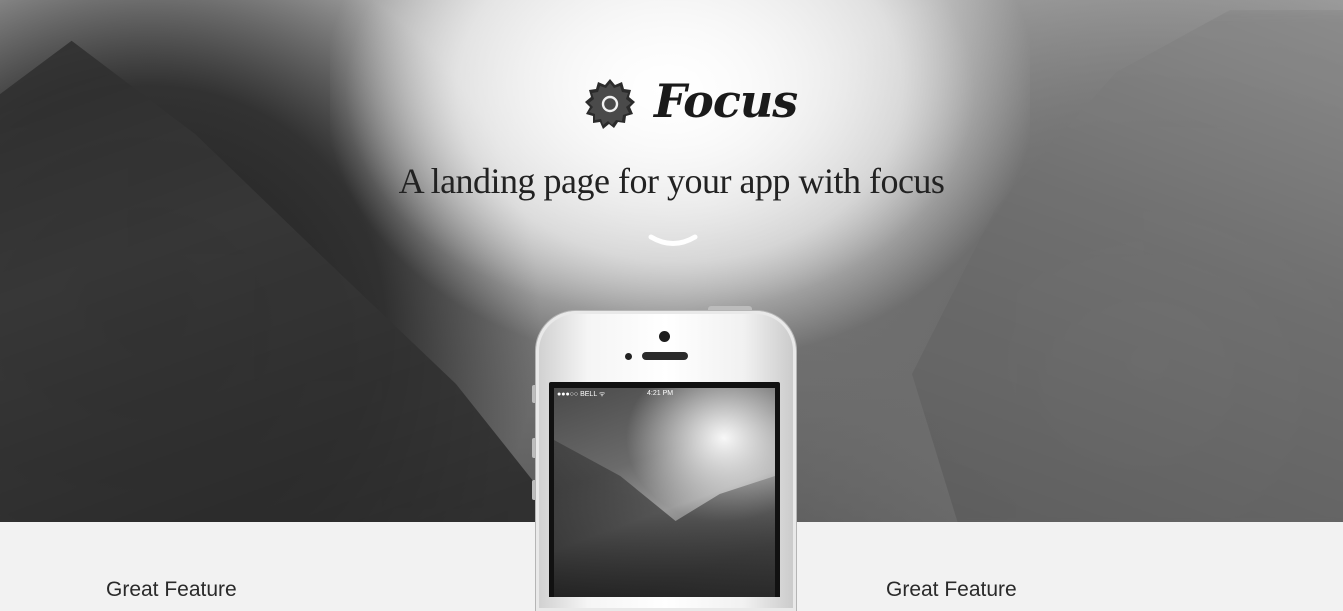  Describe the element at coordinates (664, 336) in the screenshot. I see `phone-camera` at that location.